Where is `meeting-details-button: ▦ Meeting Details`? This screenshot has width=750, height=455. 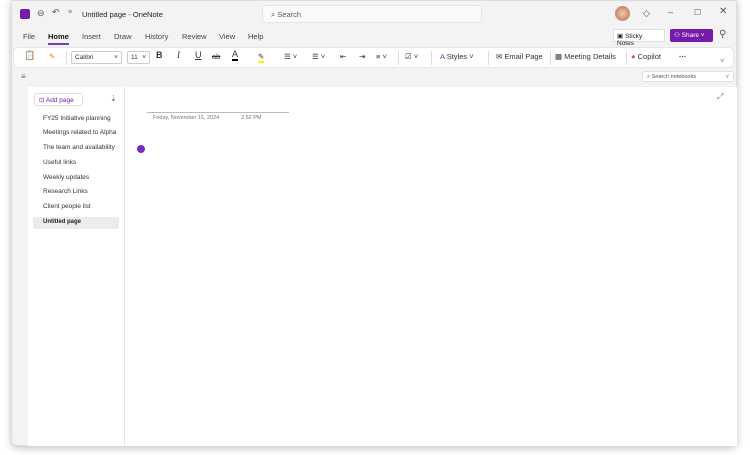
meeting-details-button: ▦ Meeting Details is located at coordinates (585, 56).